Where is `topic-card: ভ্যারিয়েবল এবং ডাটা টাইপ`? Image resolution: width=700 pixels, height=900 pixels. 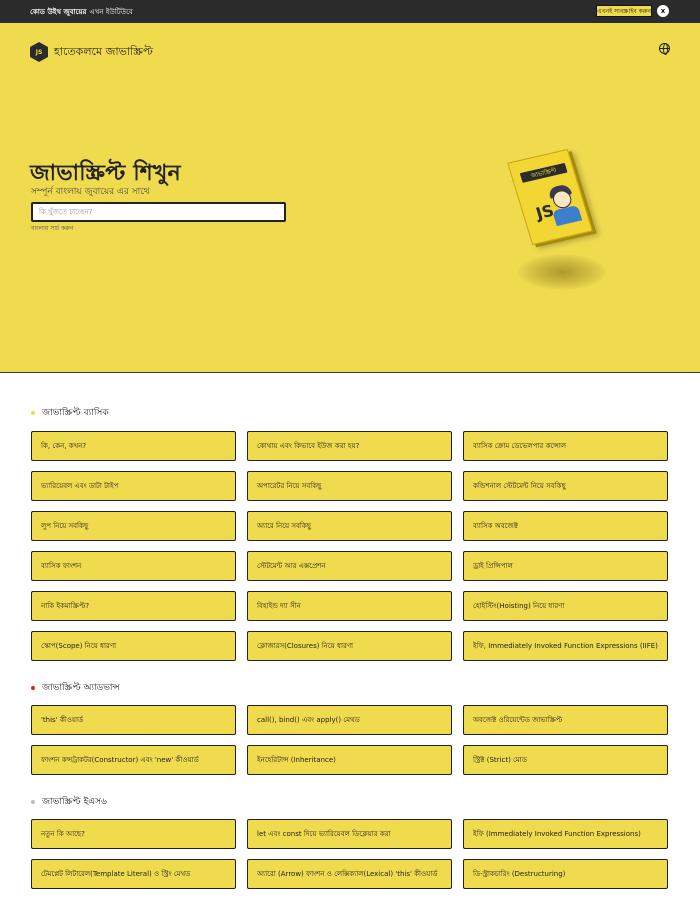 topic-card: ভ্যারিয়েবল এবং ডাটা টাইপ is located at coordinates (133, 486).